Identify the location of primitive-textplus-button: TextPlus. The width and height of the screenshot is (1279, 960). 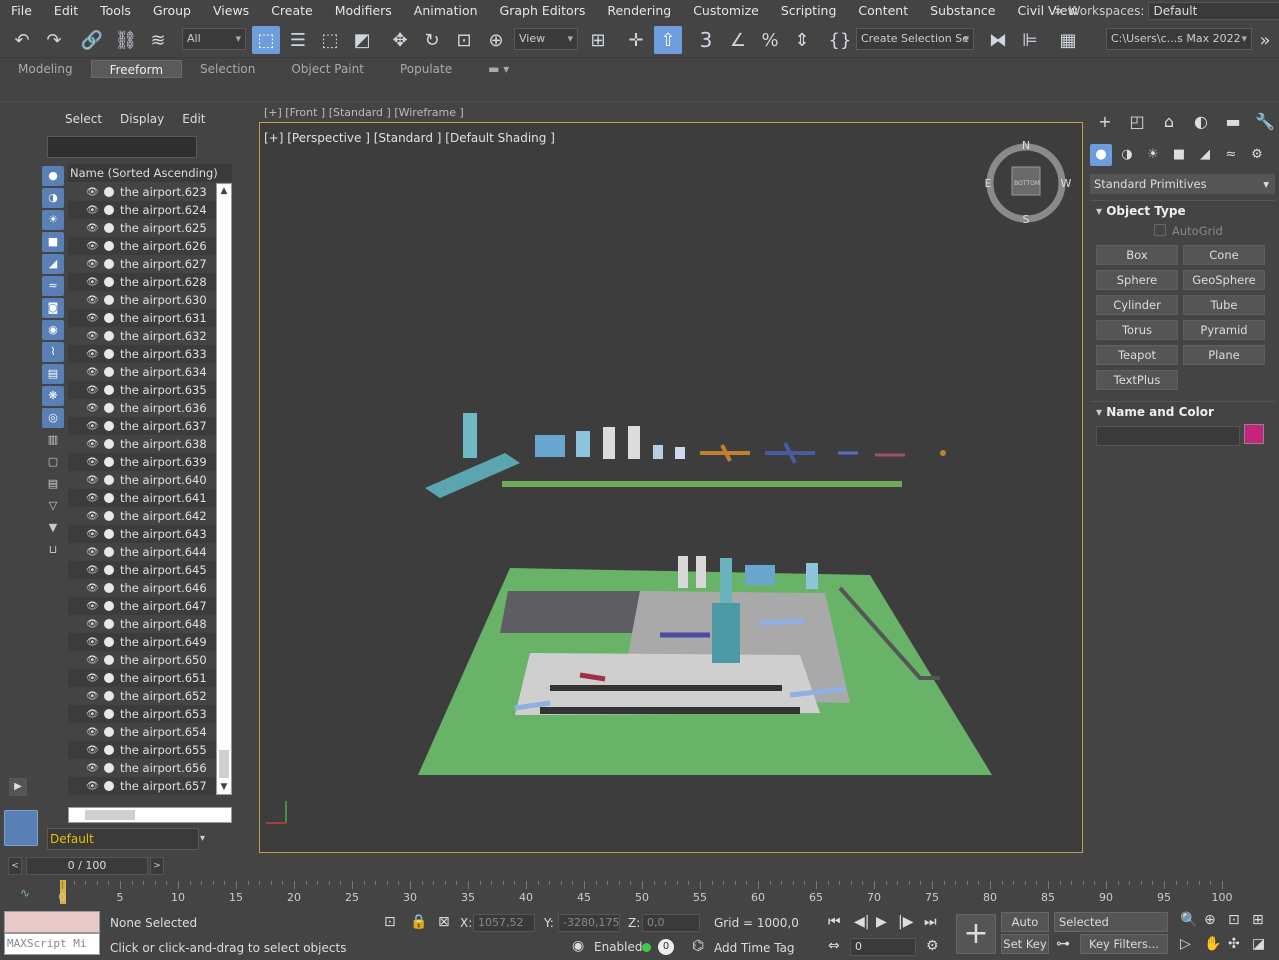
(1137, 380).